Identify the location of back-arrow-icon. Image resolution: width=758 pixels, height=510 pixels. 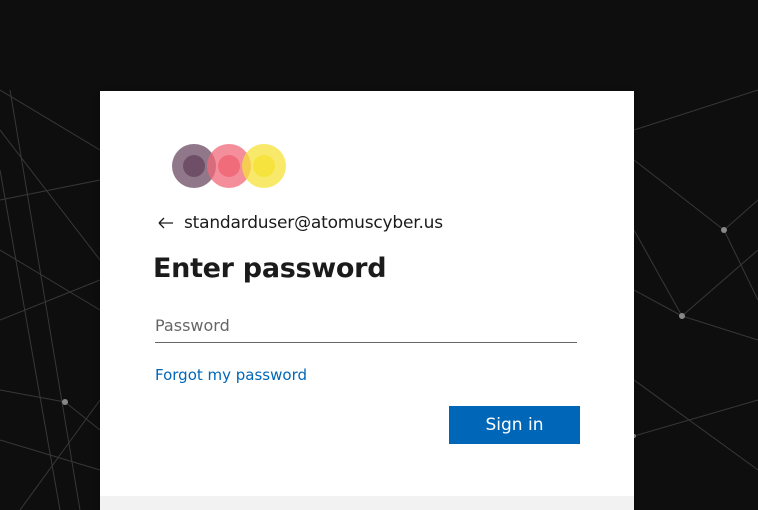
(167, 223).